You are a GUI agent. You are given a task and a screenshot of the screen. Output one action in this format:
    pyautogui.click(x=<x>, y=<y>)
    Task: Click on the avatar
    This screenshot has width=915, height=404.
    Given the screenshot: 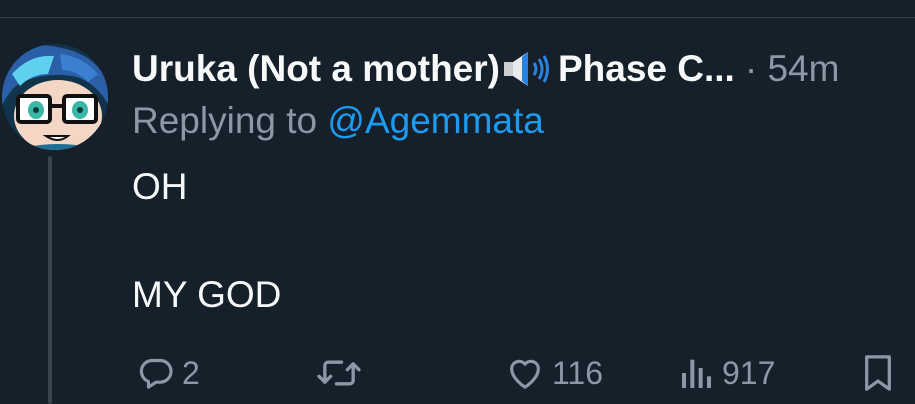 What is the action you would take?
    pyautogui.click(x=55, y=97)
    